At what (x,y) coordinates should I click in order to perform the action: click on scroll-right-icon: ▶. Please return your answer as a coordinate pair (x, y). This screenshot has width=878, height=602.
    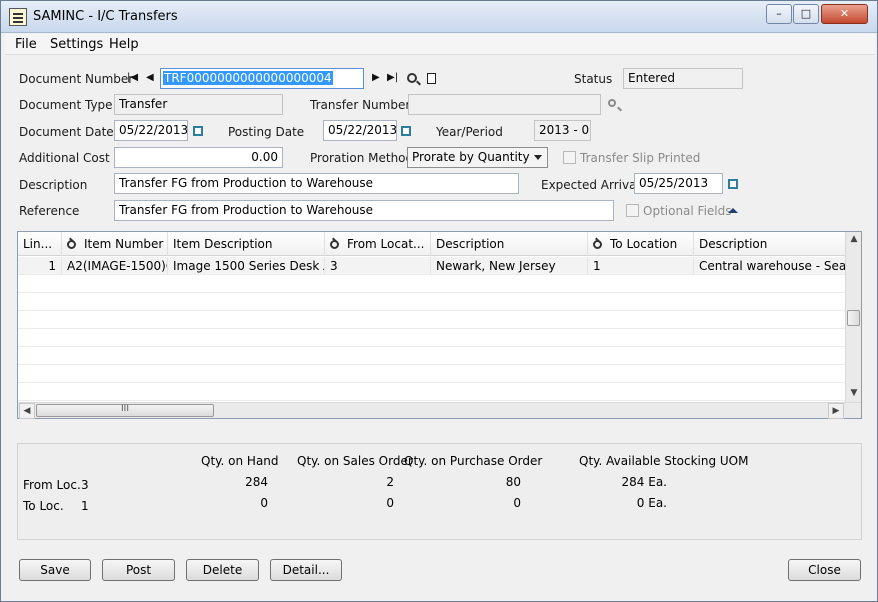
    Looking at the image, I should click on (836, 411).